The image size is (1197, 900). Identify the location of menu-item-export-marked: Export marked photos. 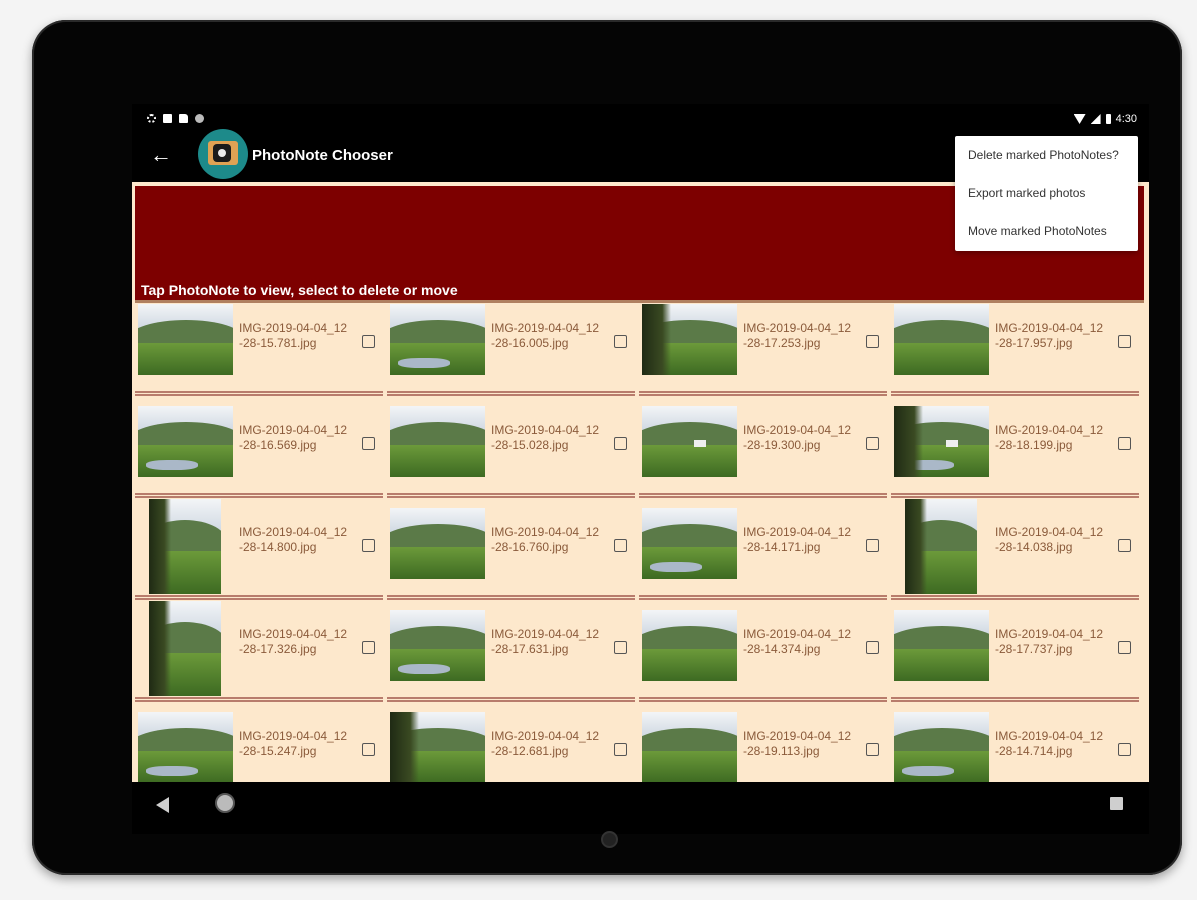
(1046, 193).